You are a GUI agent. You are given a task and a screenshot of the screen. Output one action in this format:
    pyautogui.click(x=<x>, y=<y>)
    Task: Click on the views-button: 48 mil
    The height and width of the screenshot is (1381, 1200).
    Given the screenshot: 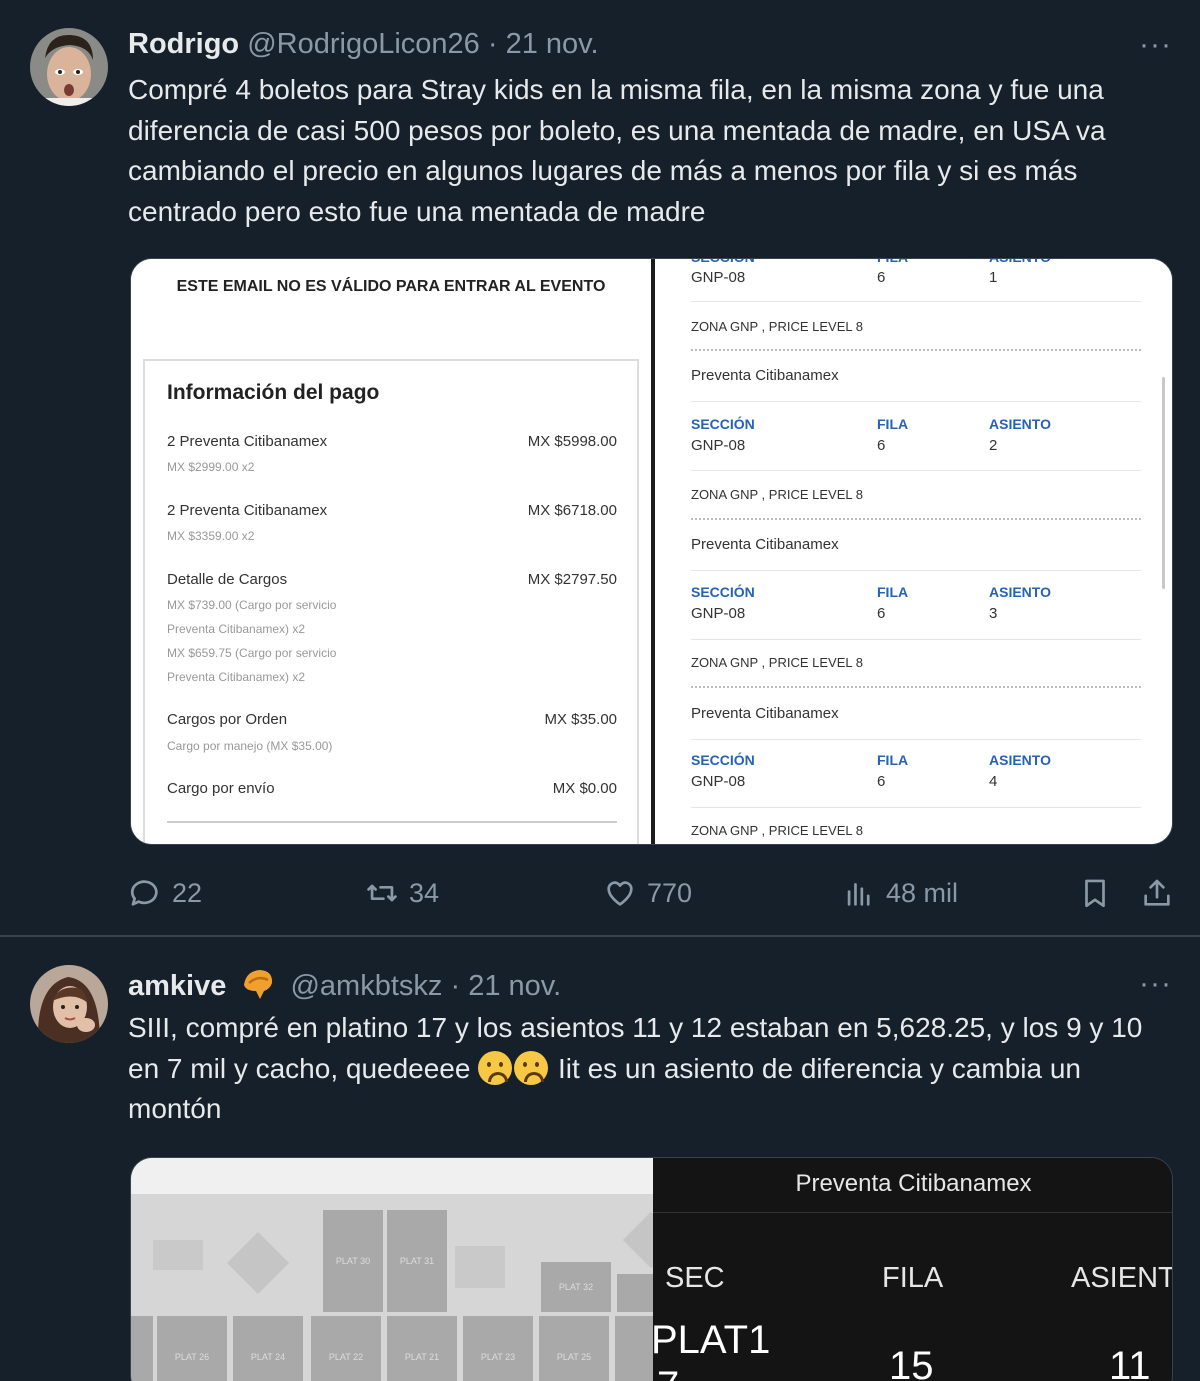 What is the action you would take?
    pyautogui.click(x=900, y=893)
    